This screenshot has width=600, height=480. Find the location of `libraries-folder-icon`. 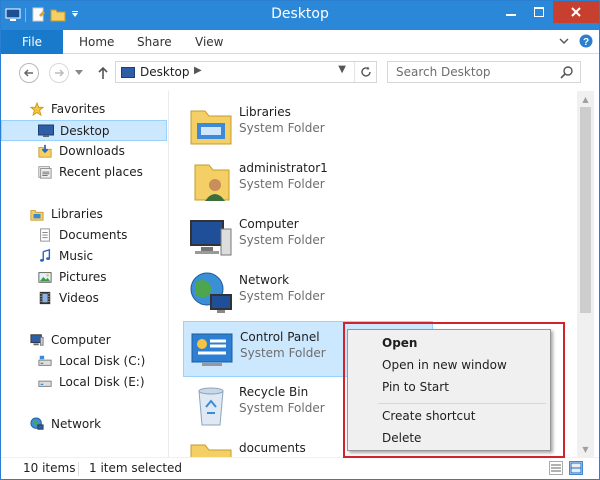

libraries-folder-icon is located at coordinates (211, 127).